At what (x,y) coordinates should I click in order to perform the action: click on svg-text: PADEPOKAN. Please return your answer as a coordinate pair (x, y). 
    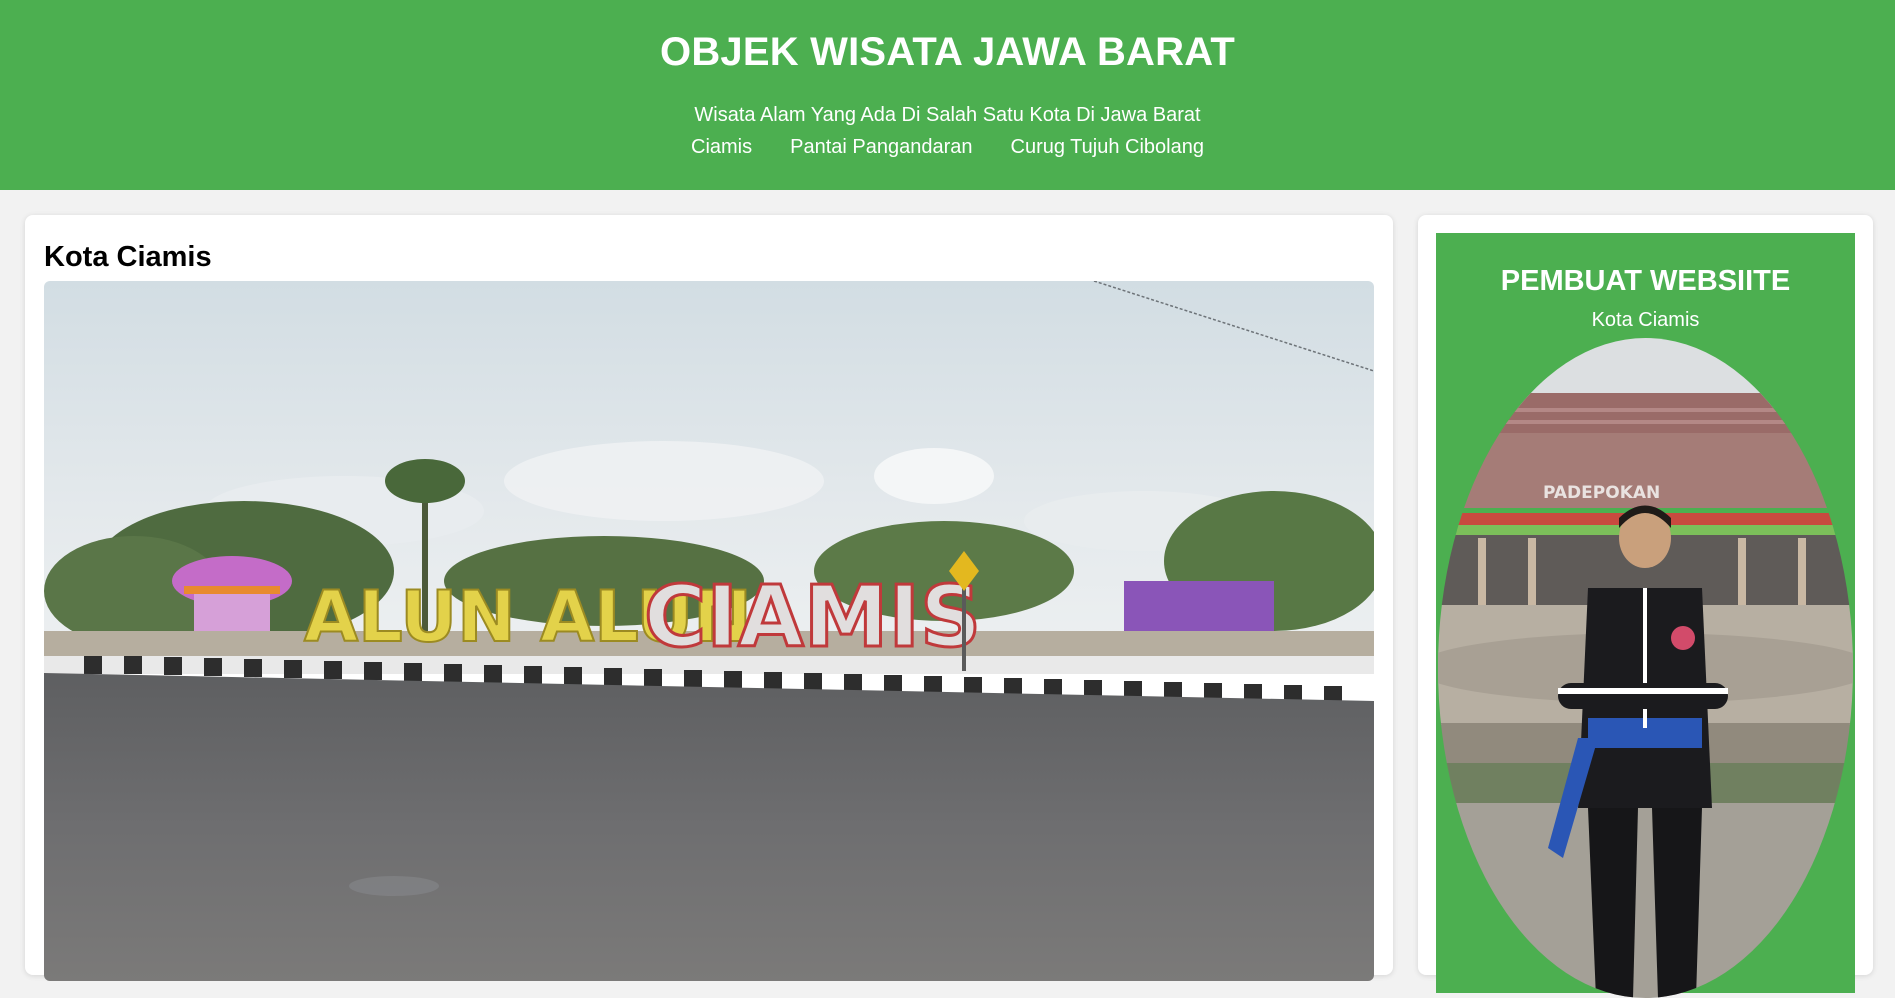
    Looking at the image, I should click on (1601, 493).